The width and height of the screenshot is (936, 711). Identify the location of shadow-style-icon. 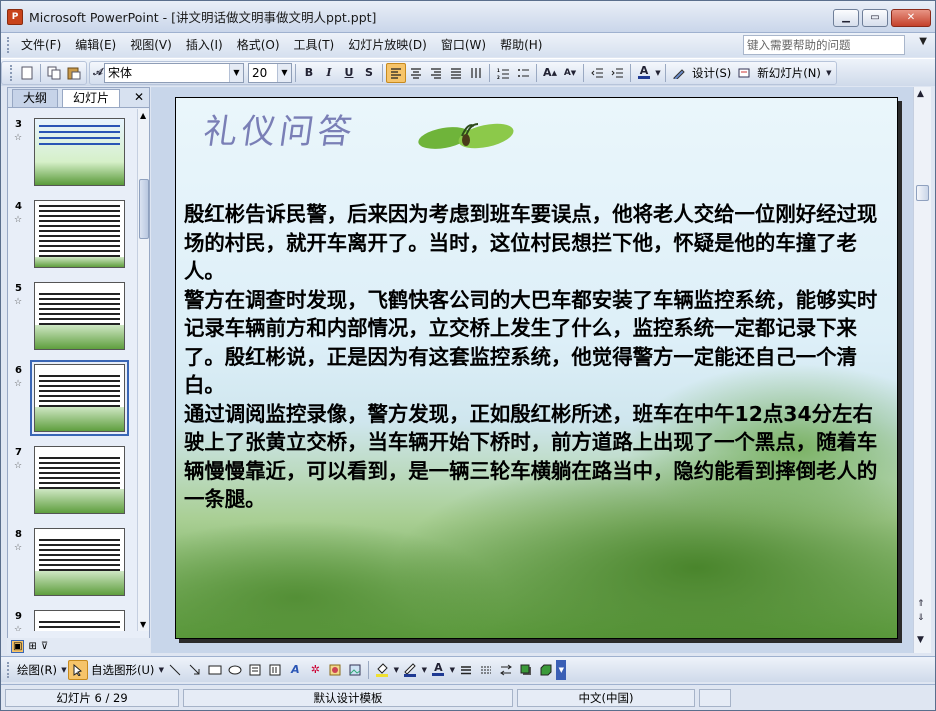
(526, 670).